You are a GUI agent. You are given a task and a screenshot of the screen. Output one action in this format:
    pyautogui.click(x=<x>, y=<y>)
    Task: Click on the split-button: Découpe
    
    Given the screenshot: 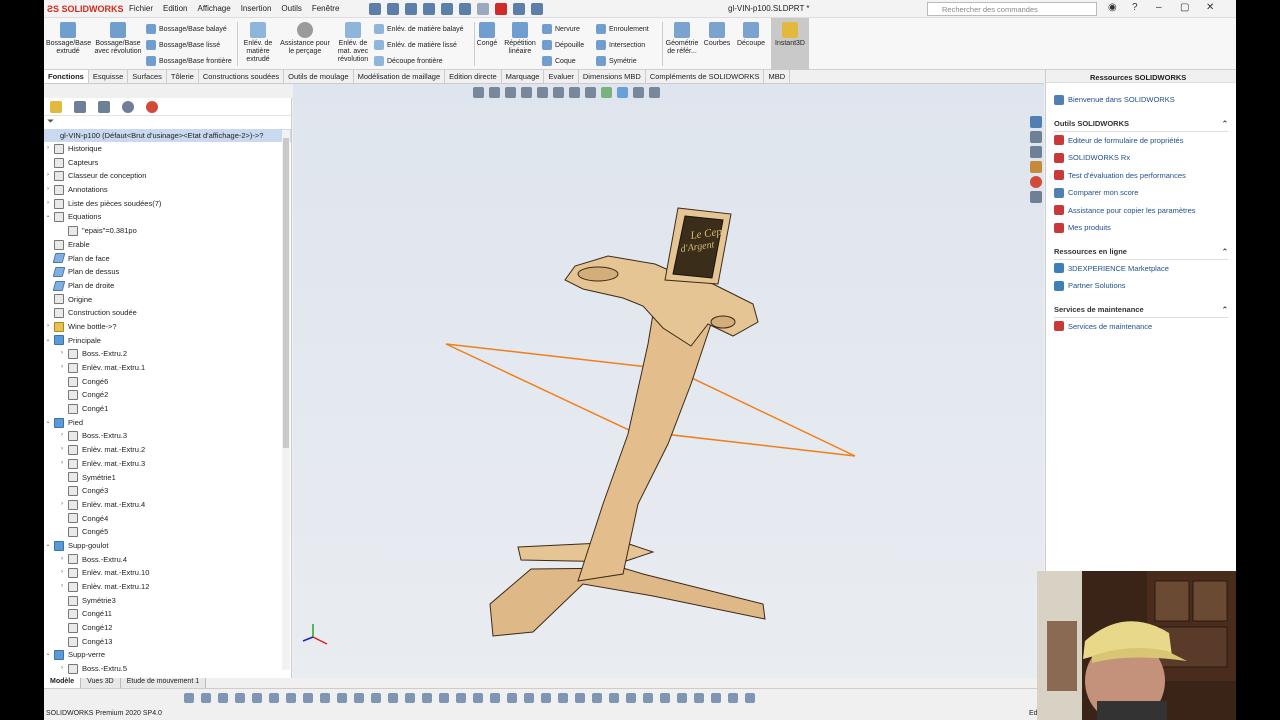 What is the action you would take?
    pyautogui.click(x=751, y=35)
    